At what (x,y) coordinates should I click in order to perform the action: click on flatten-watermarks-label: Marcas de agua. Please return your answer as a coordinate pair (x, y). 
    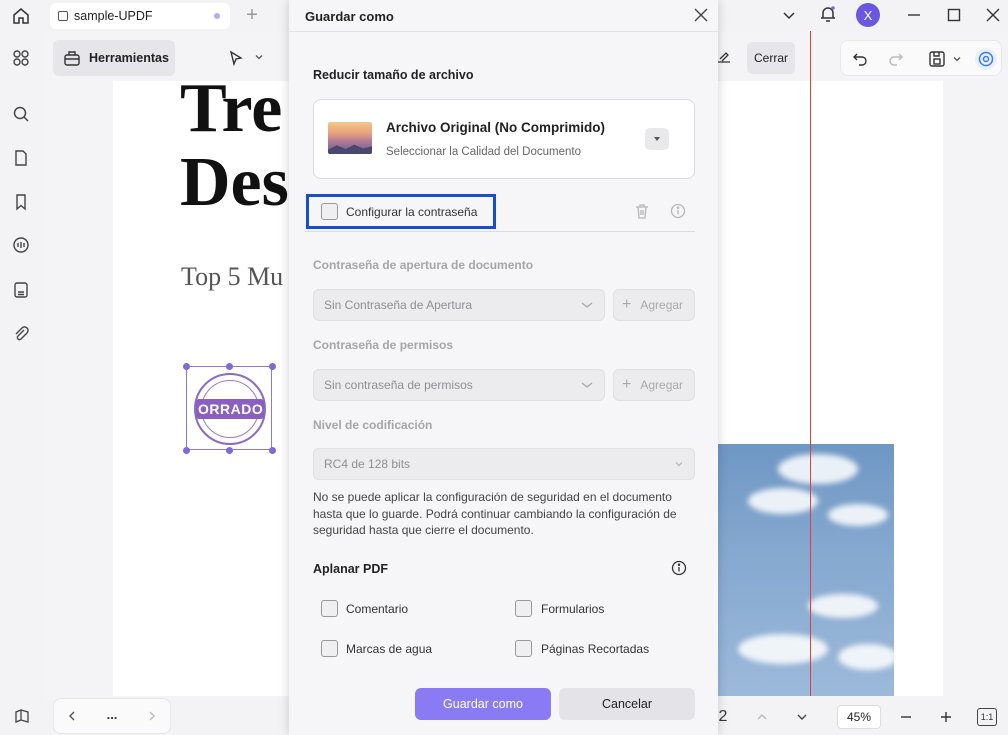
    Looking at the image, I should click on (389, 649).